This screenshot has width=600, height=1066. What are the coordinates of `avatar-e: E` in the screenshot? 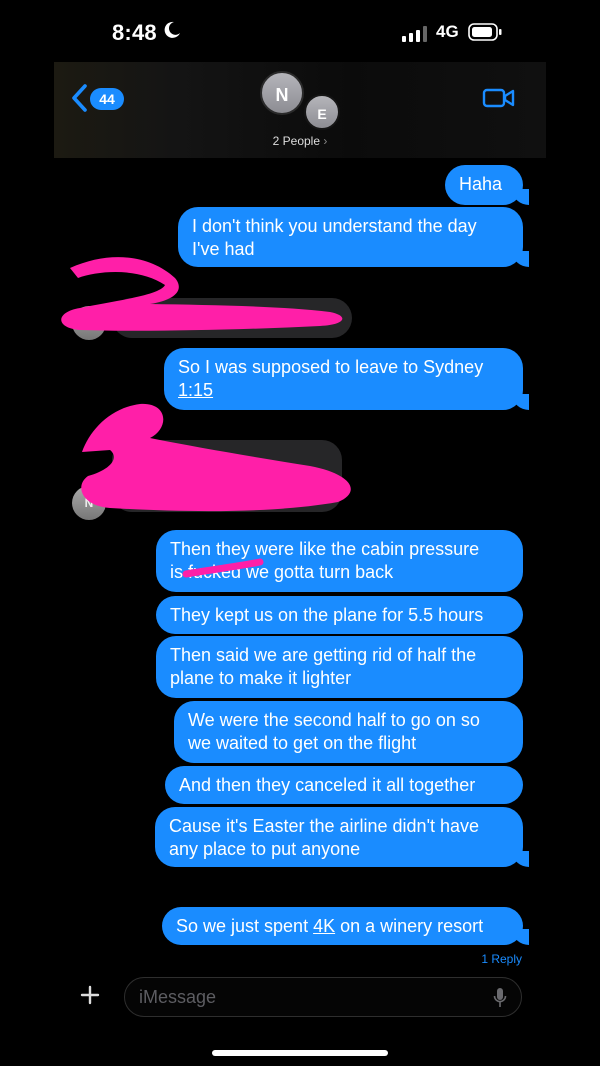 It's located at (322, 112).